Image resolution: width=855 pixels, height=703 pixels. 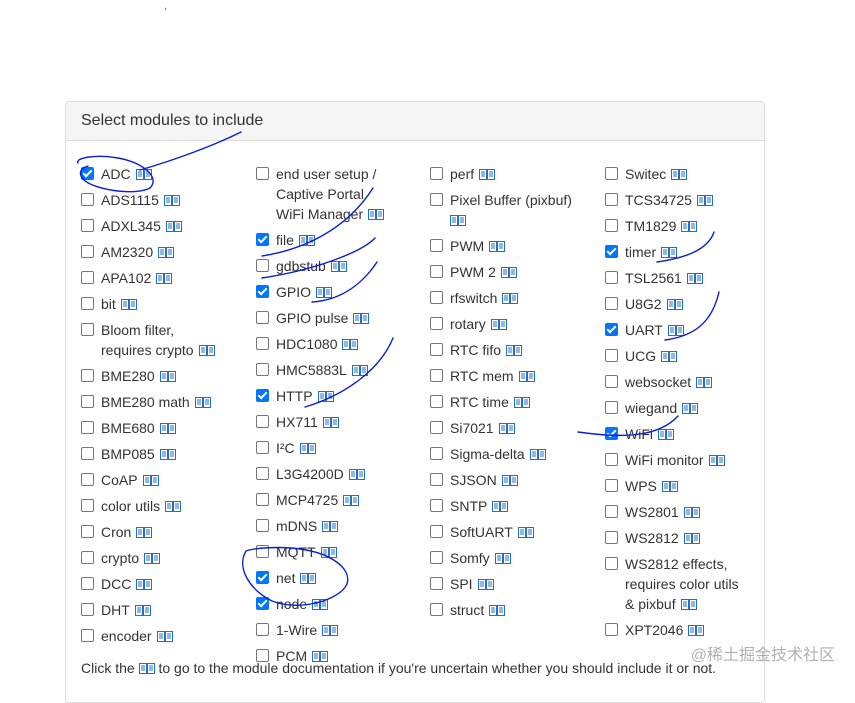 What do you see at coordinates (690, 356) in the screenshot?
I see `module-option: UCG` at bounding box center [690, 356].